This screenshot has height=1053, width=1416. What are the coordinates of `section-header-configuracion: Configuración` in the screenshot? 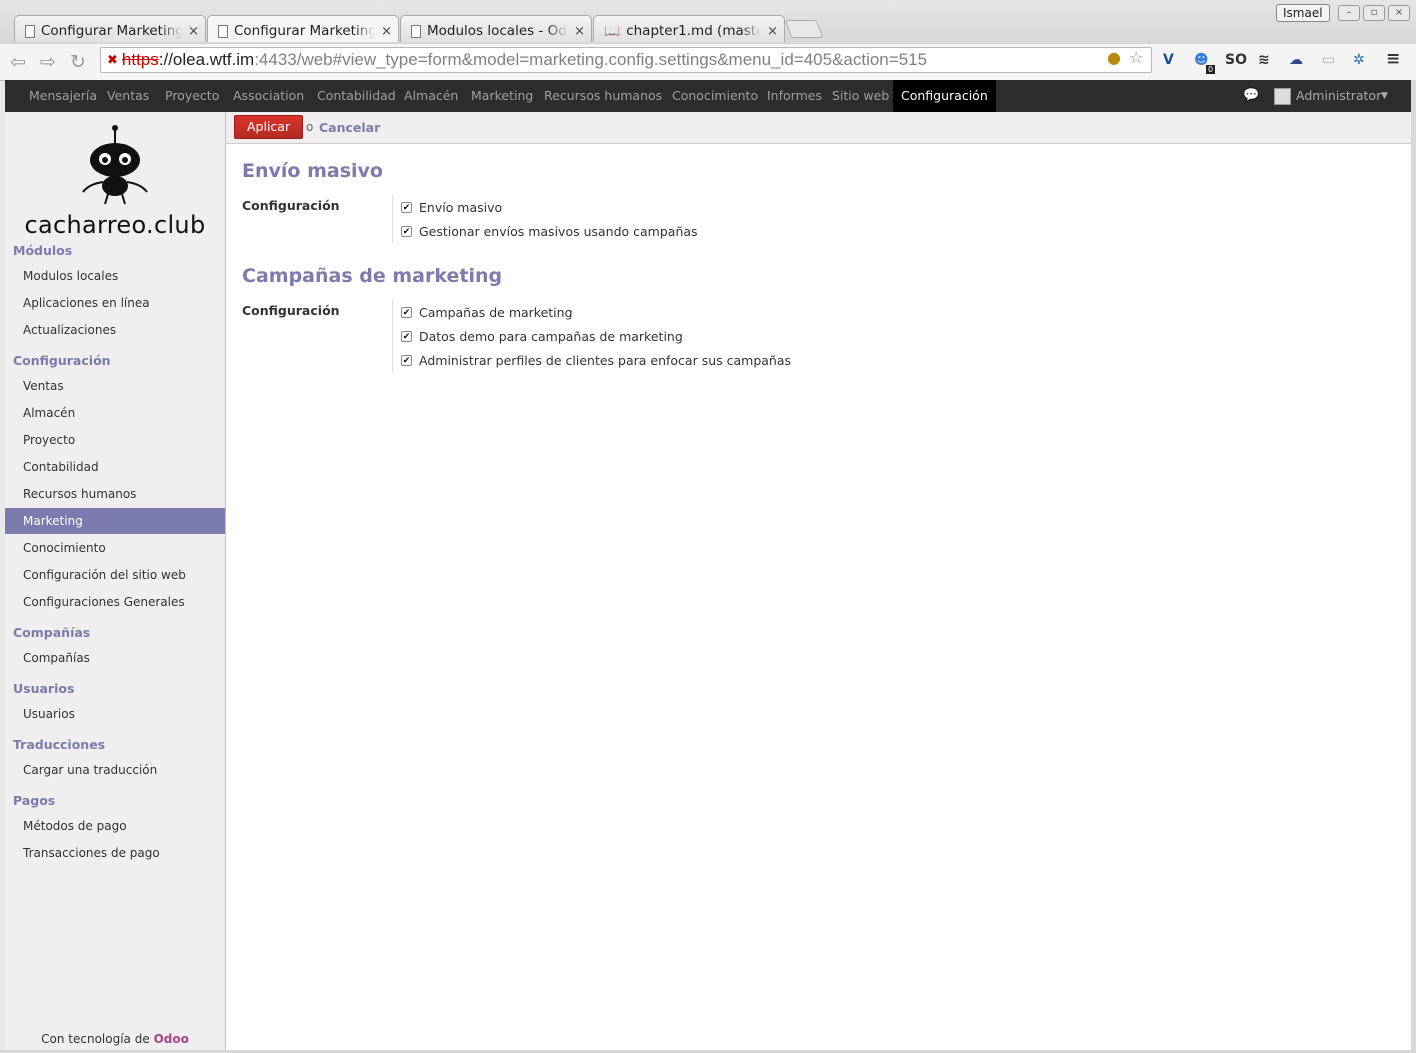 It's located at (62, 360).